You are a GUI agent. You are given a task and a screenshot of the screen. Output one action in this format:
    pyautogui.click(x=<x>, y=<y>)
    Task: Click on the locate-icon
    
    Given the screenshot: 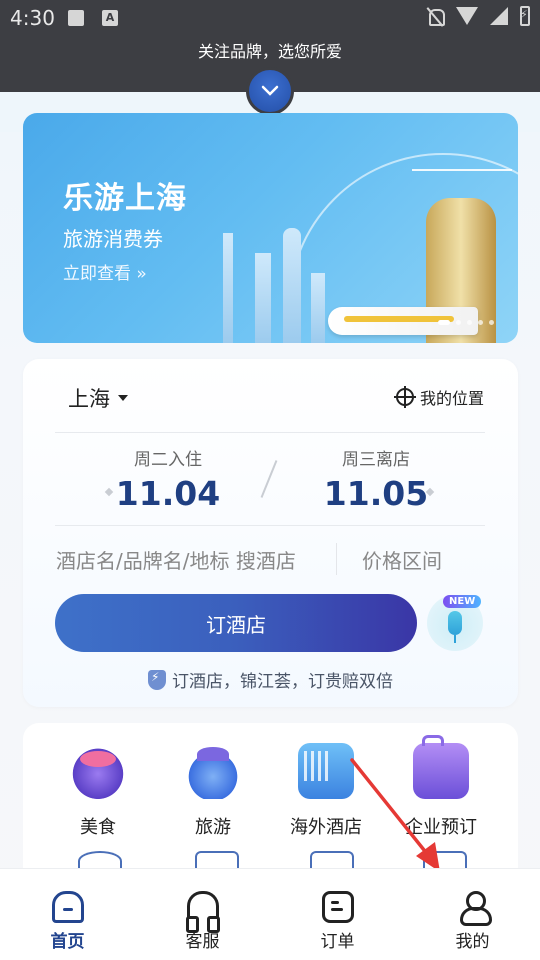 What is the action you would take?
    pyautogui.click(x=404, y=397)
    